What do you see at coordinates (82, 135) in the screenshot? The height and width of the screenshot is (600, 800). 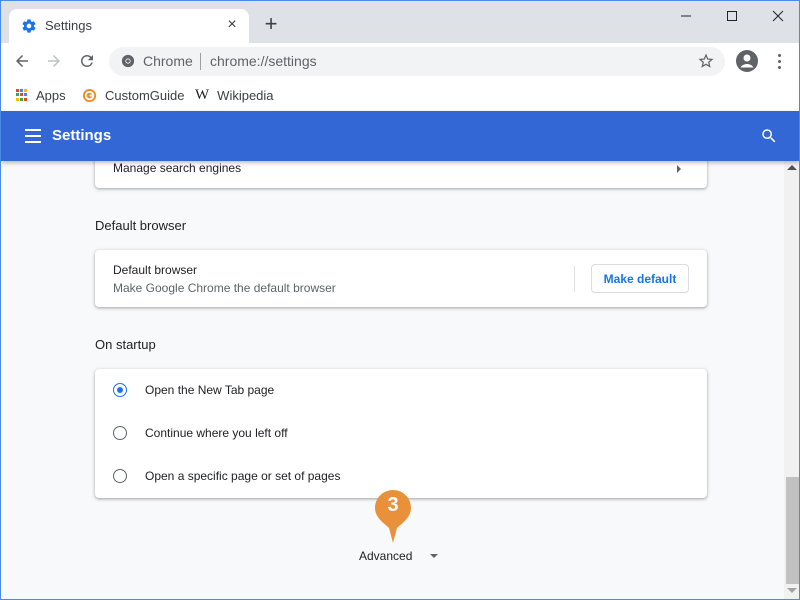 I see `page-title: Settings` at bounding box center [82, 135].